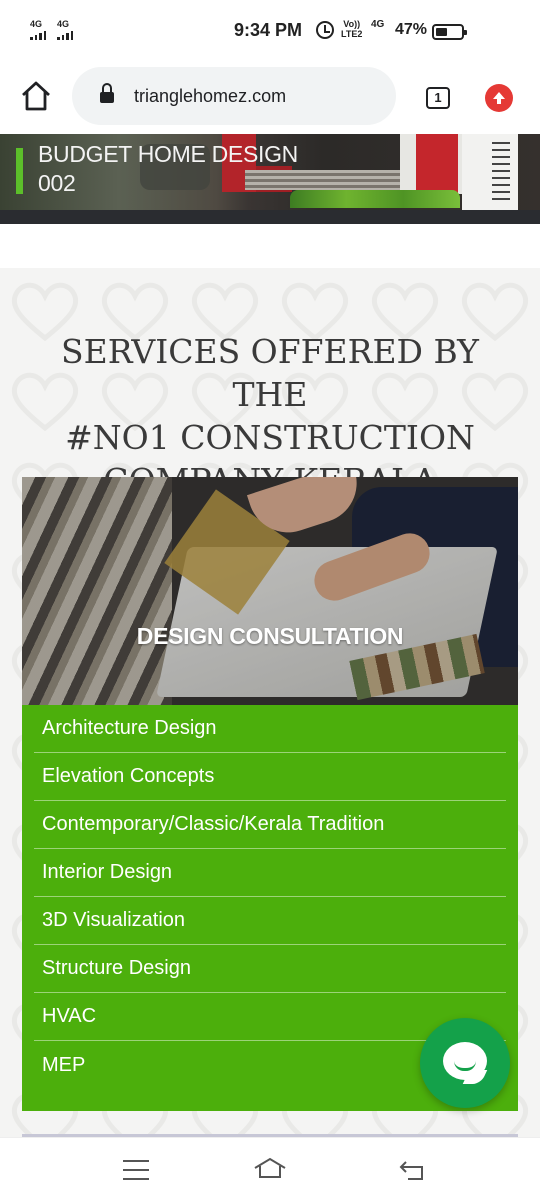  I want to click on browser-toolbar: trianglehomez.com 1, so click(270, 98).